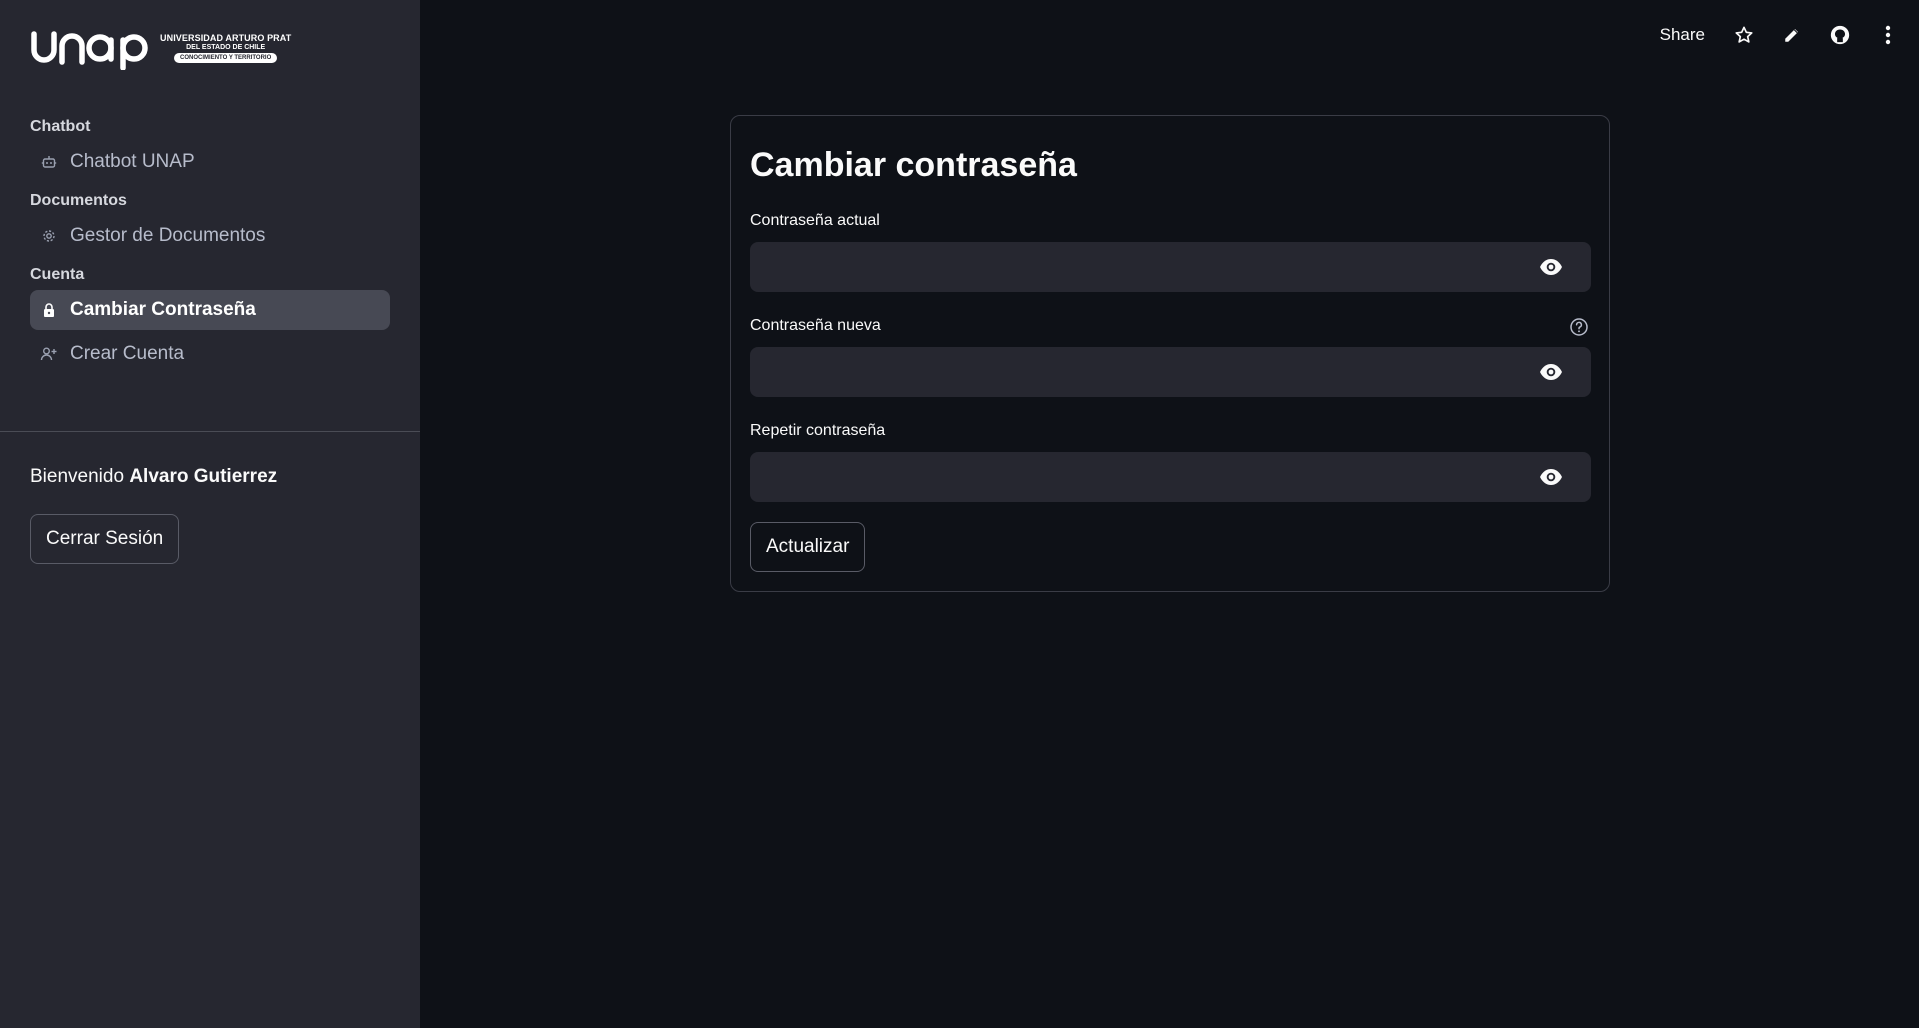  I want to click on logo-university-name: UNIVERSIDAD ARTURO PRAT, so click(226, 38).